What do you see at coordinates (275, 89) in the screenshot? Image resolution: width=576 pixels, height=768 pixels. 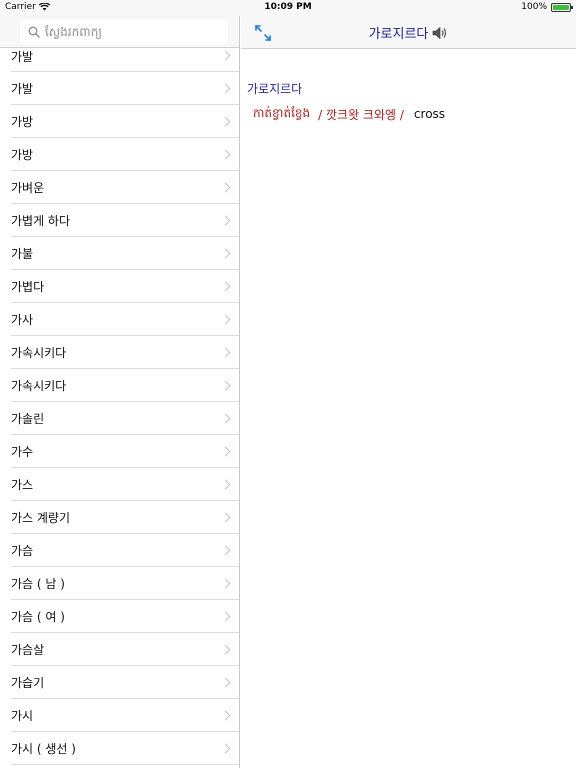 I see `entry-headword: 가로지르다` at bounding box center [275, 89].